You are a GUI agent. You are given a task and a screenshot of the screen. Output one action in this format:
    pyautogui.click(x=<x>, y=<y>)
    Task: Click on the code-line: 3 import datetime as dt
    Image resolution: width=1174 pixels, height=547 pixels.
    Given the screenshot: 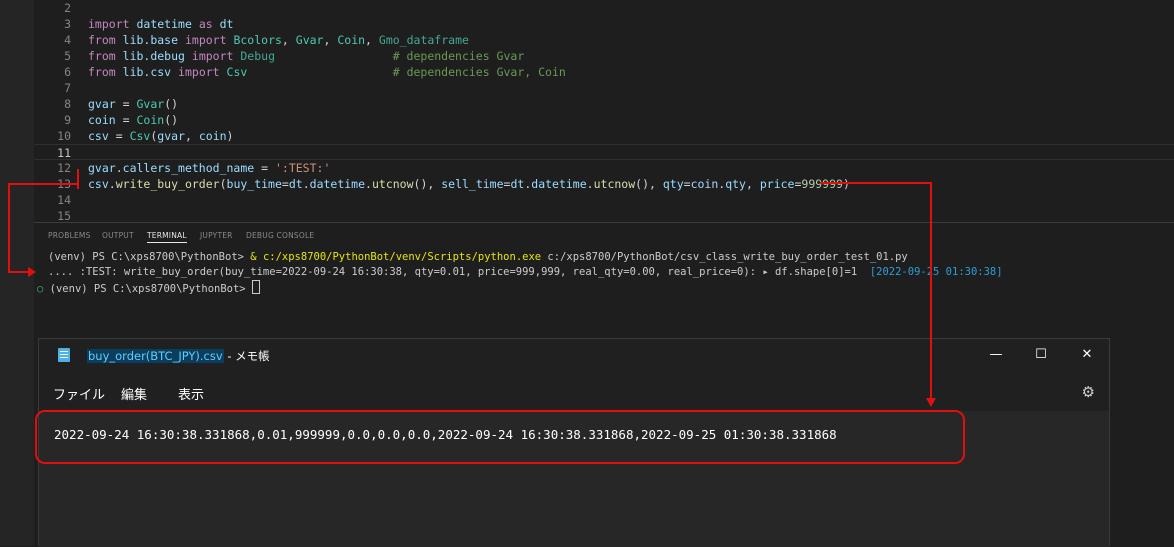 What is the action you would take?
    pyautogui.click(x=149, y=24)
    